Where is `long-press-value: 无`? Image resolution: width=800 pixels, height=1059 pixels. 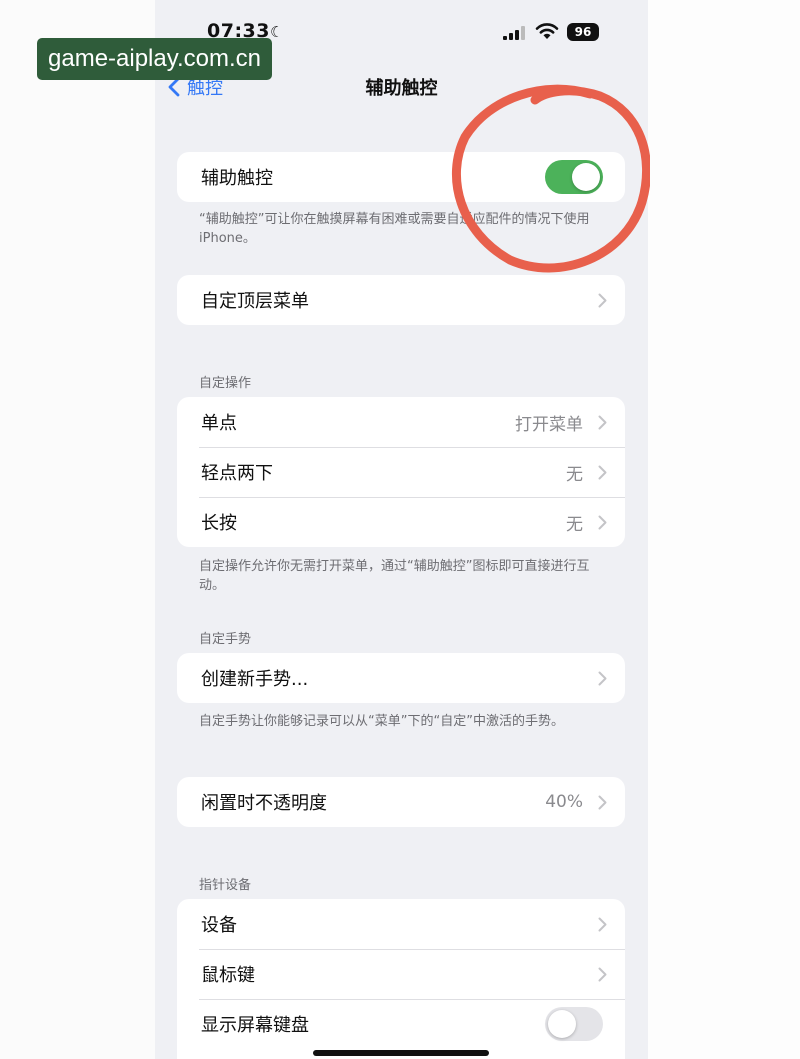 long-press-value: 无 is located at coordinates (574, 524).